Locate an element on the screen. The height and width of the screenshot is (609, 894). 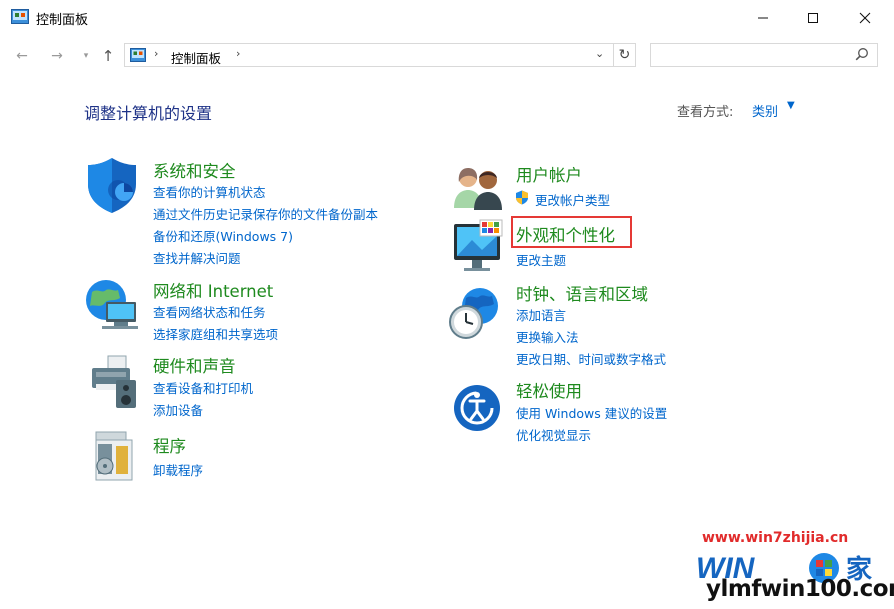
personalization-monitor-icon is located at coordinates (478, 246).